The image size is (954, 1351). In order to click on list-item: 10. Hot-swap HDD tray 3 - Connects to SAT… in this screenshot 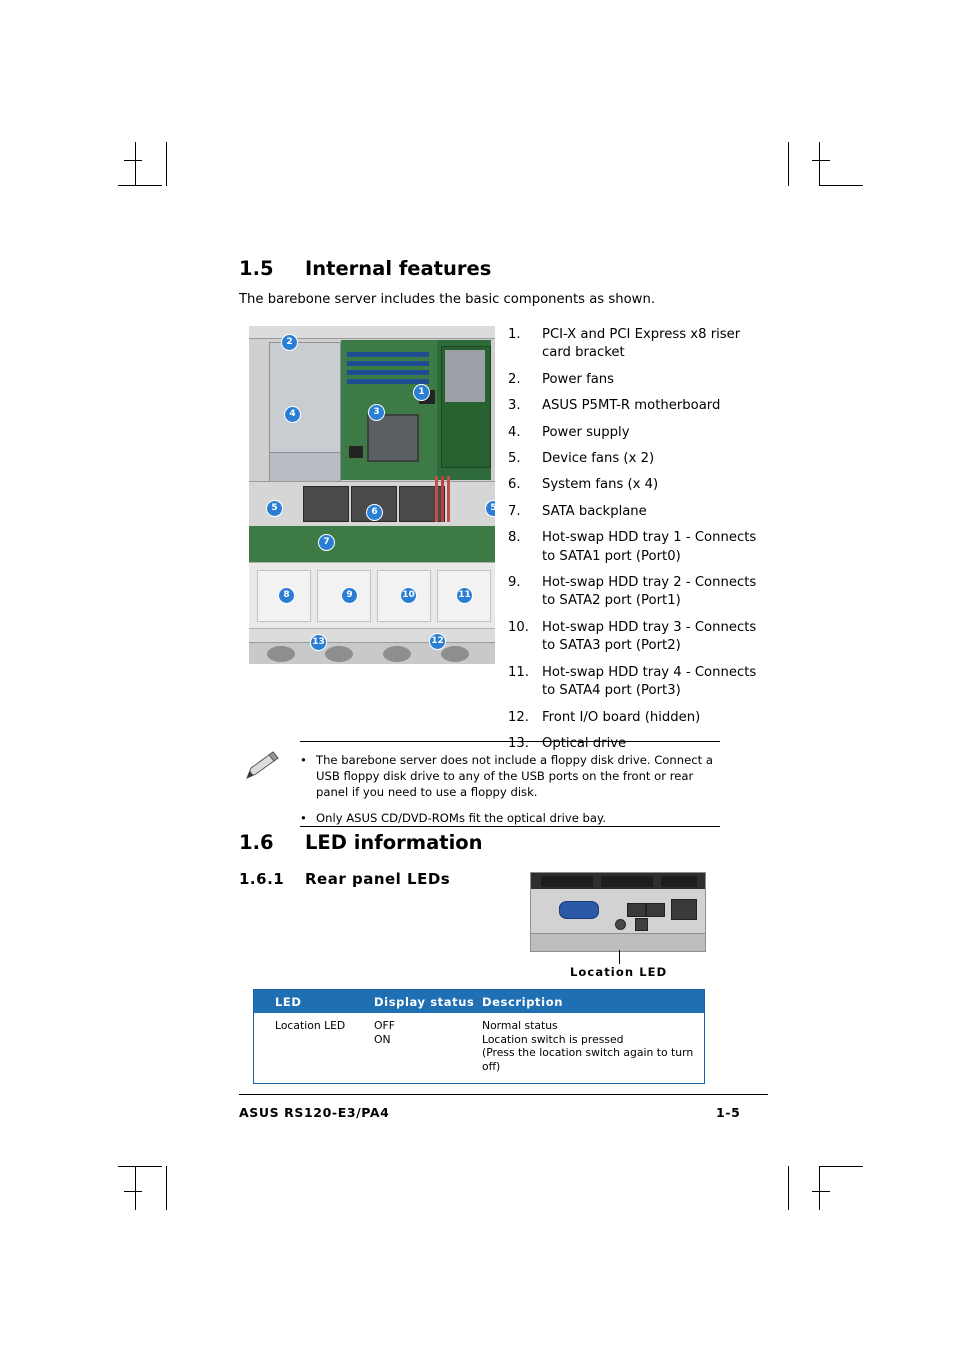, I will do `click(638, 637)`.